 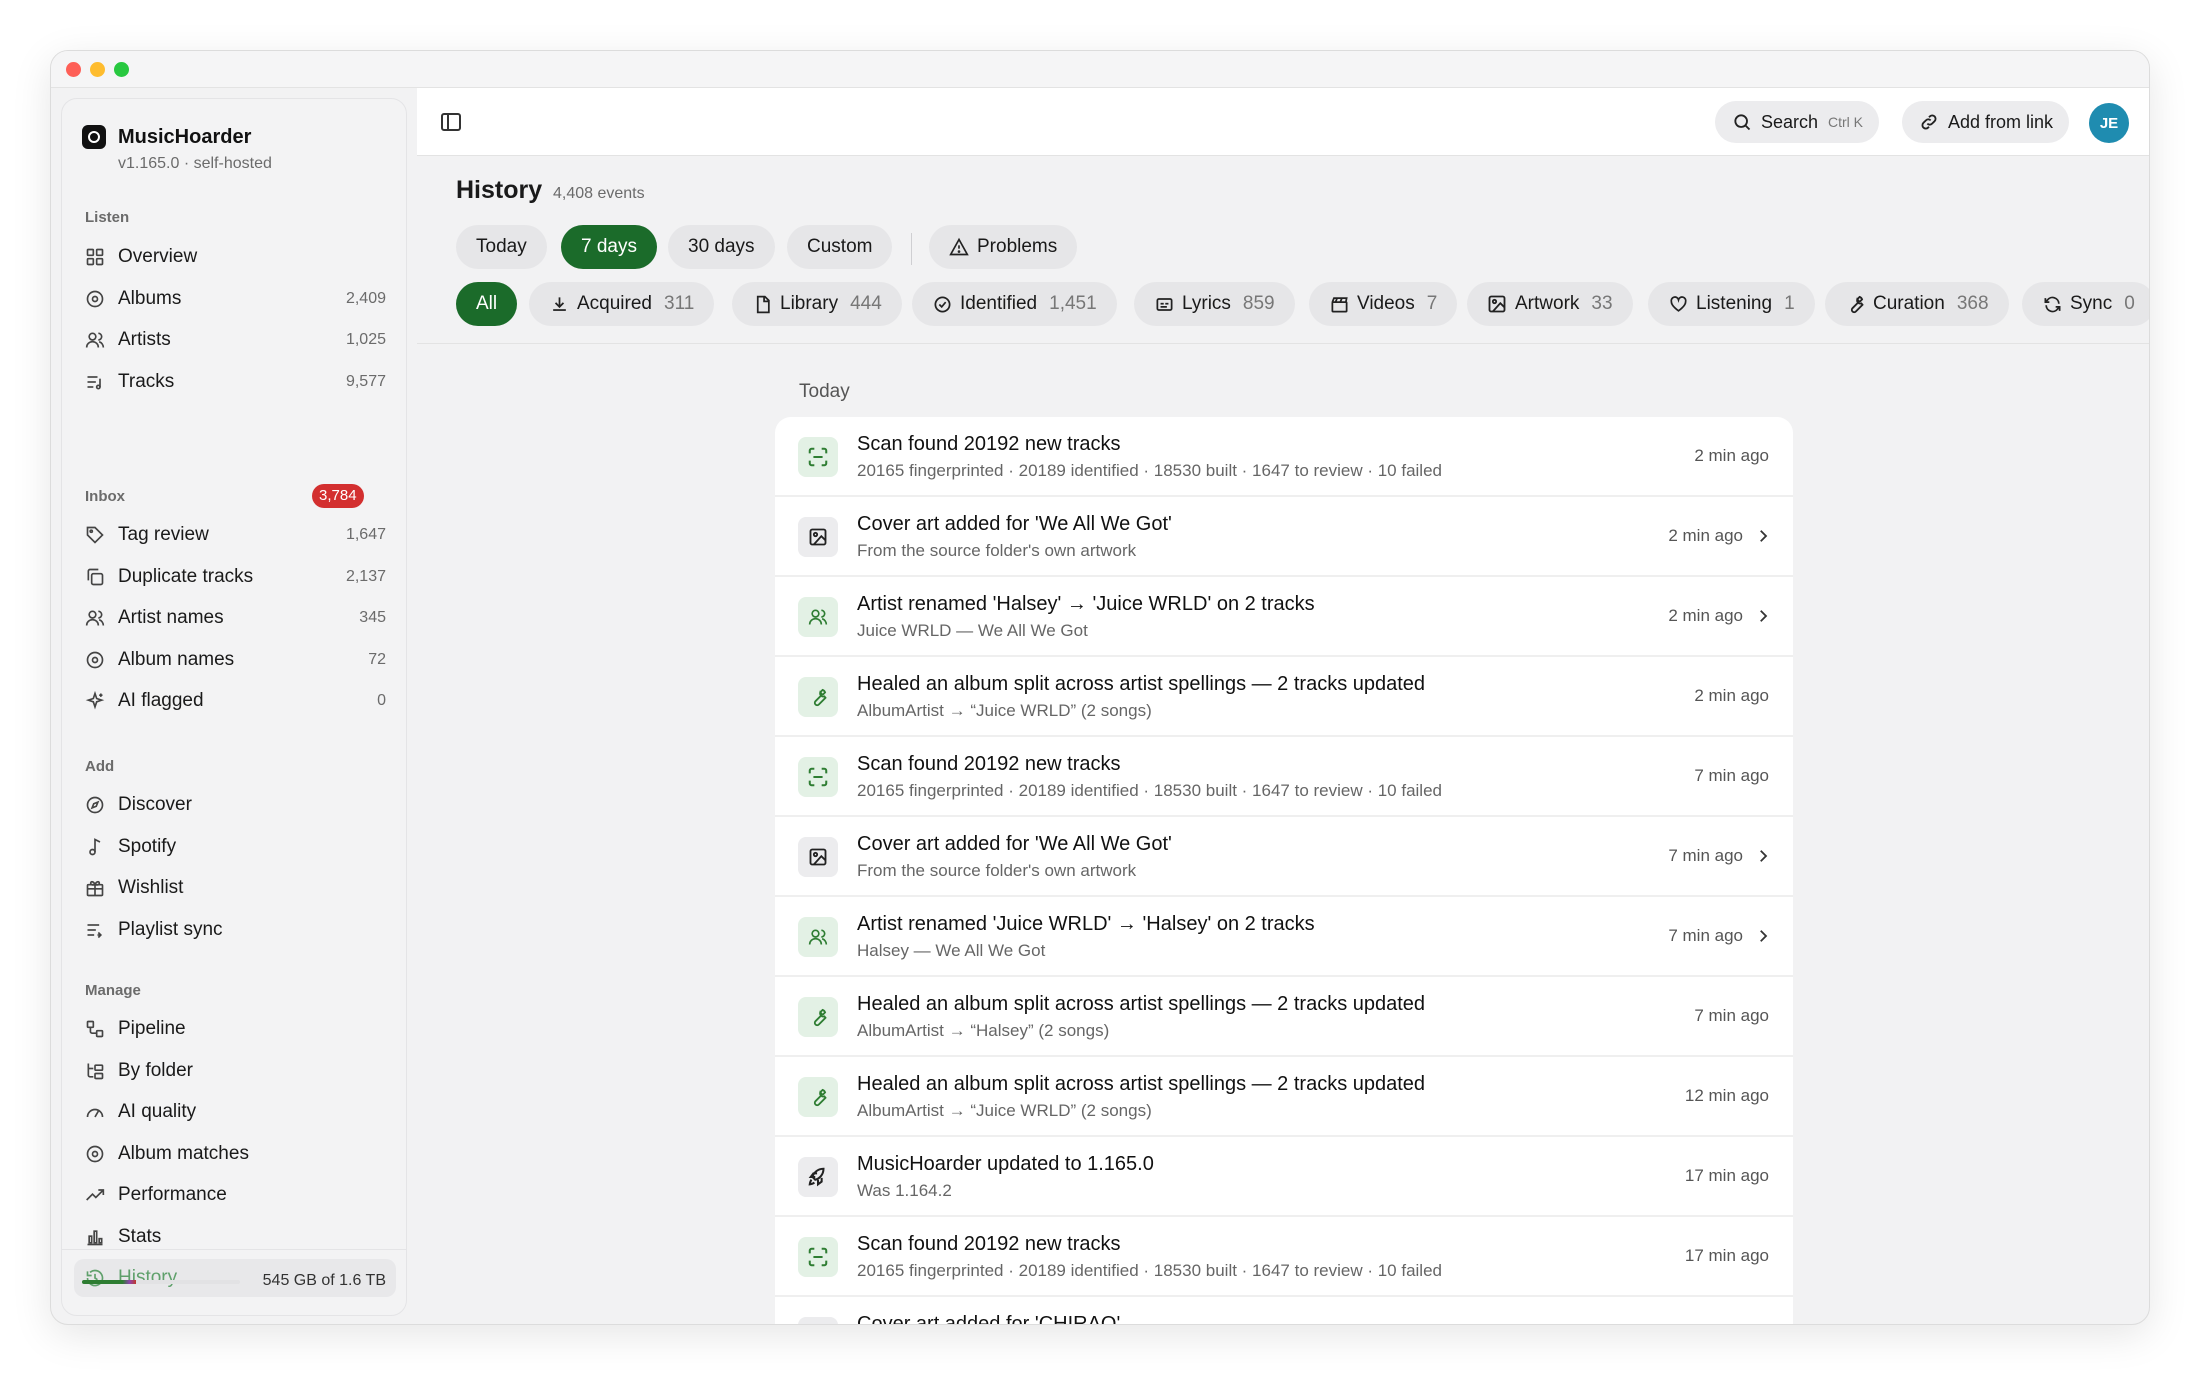 What do you see at coordinates (972, 630) in the screenshot?
I see `event-detail: Juice WRLD — We All We Got` at bounding box center [972, 630].